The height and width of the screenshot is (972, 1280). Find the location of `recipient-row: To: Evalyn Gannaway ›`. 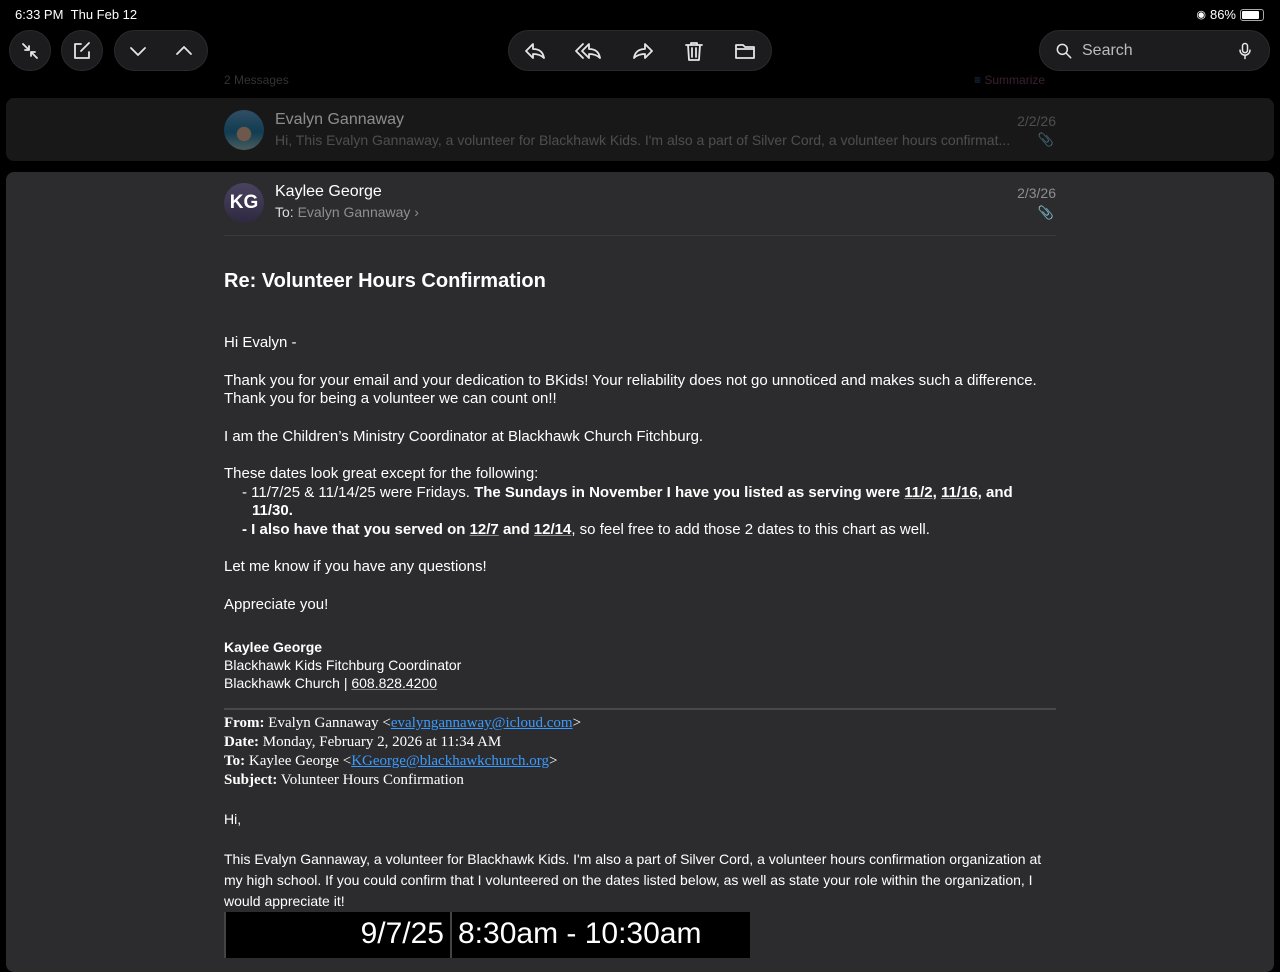

recipient-row: To: Evalyn Gannaway › is located at coordinates (347, 212).